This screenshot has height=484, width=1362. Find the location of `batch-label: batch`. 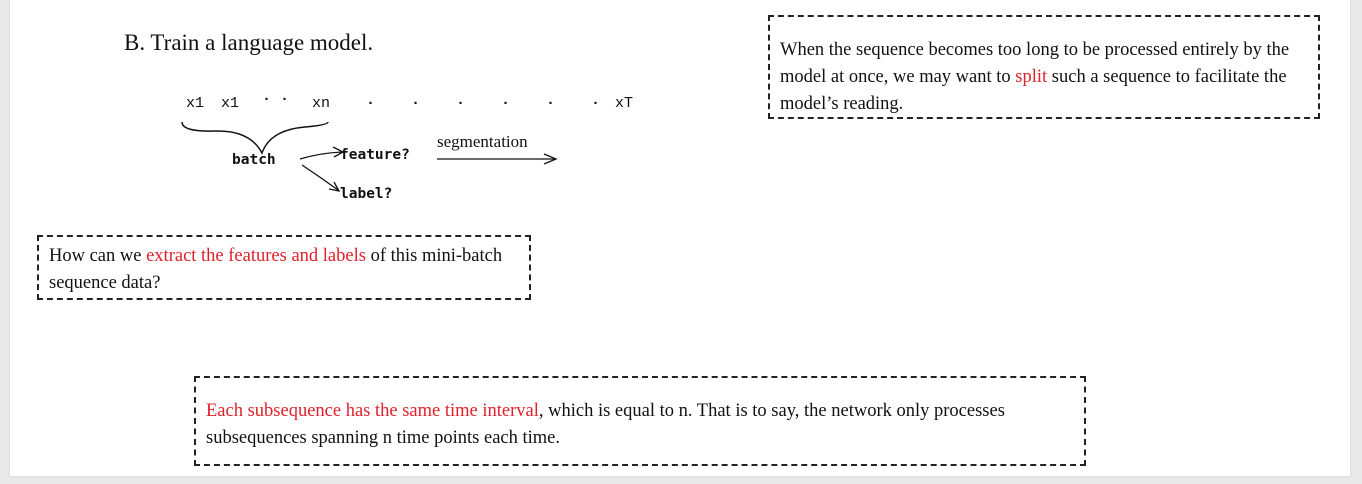

batch-label: batch is located at coordinates (254, 160).